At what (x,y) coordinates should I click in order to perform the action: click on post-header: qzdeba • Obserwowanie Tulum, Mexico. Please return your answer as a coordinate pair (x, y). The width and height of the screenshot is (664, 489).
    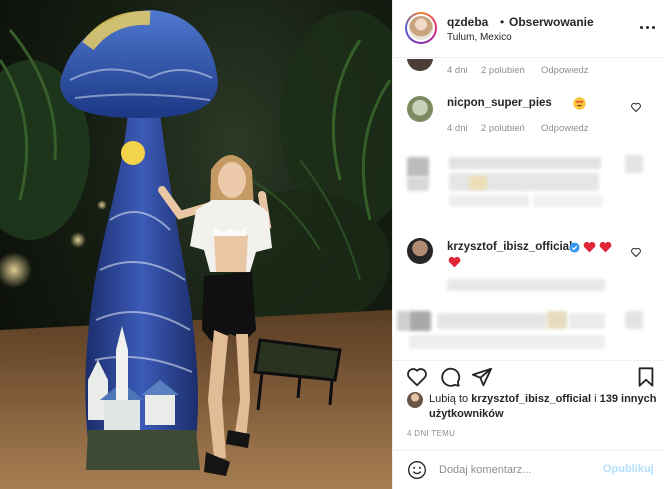
    Looking at the image, I should click on (528, 29).